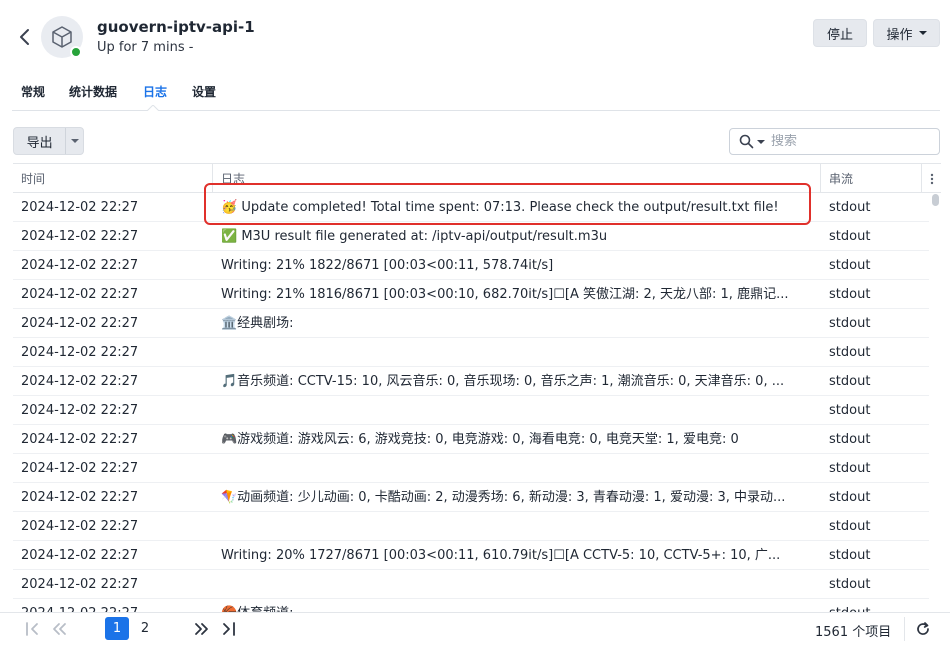 The width and height of the screenshot is (950, 646). I want to click on last-page-icon, so click(229, 629).